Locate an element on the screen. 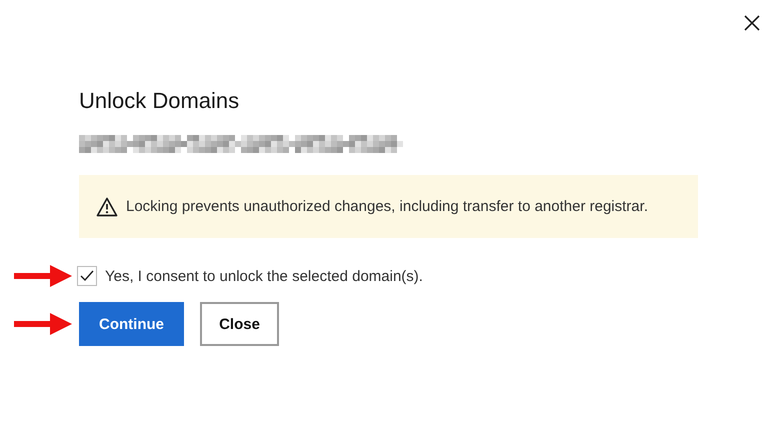 The width and height of the screenshot is (773, 426). warning-icon is located at coordinates (107, 206).